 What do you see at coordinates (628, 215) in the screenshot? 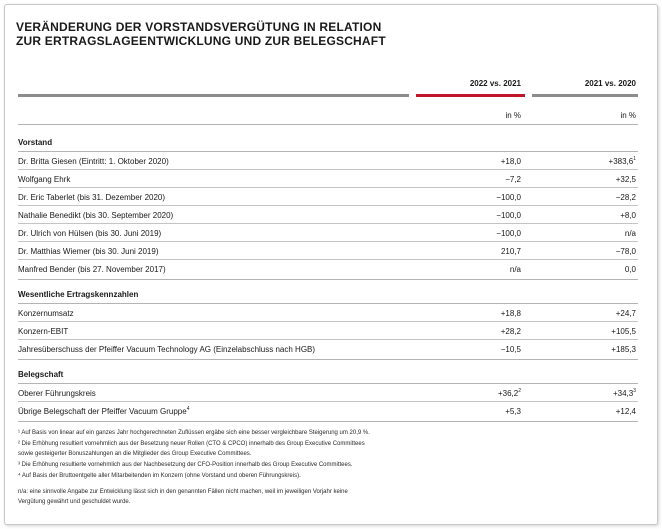
I see `row-value-2021: +8,0` at bounding box center [628, 215].